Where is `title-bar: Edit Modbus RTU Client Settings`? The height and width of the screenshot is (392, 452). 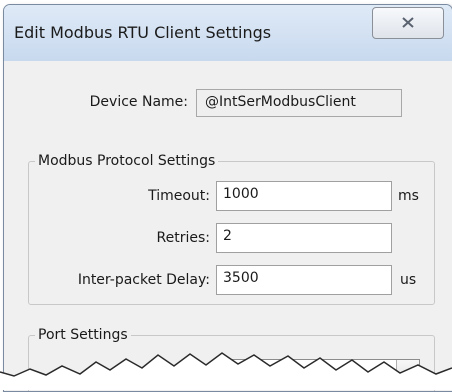 title-bar: Edit Modbus RTU Client Settings is located at coordinates (228, 33).